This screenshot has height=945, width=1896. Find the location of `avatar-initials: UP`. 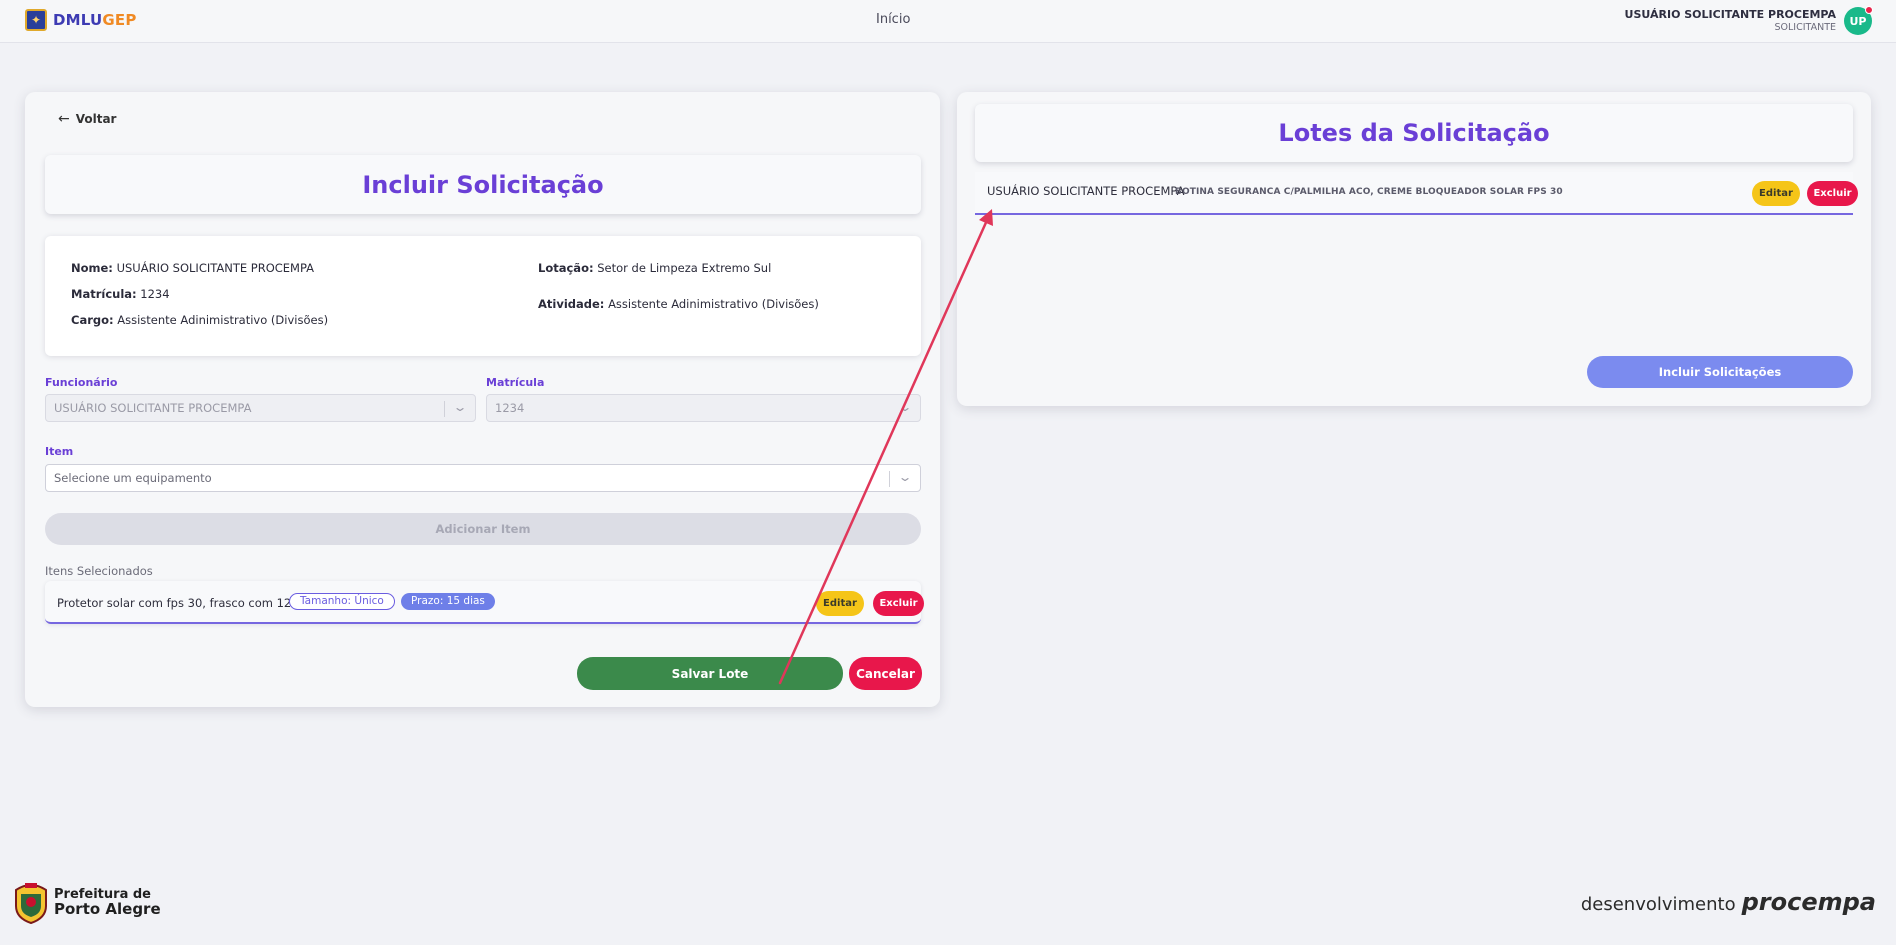

avatar-initials: UP is located at coordinates (1858, 21).